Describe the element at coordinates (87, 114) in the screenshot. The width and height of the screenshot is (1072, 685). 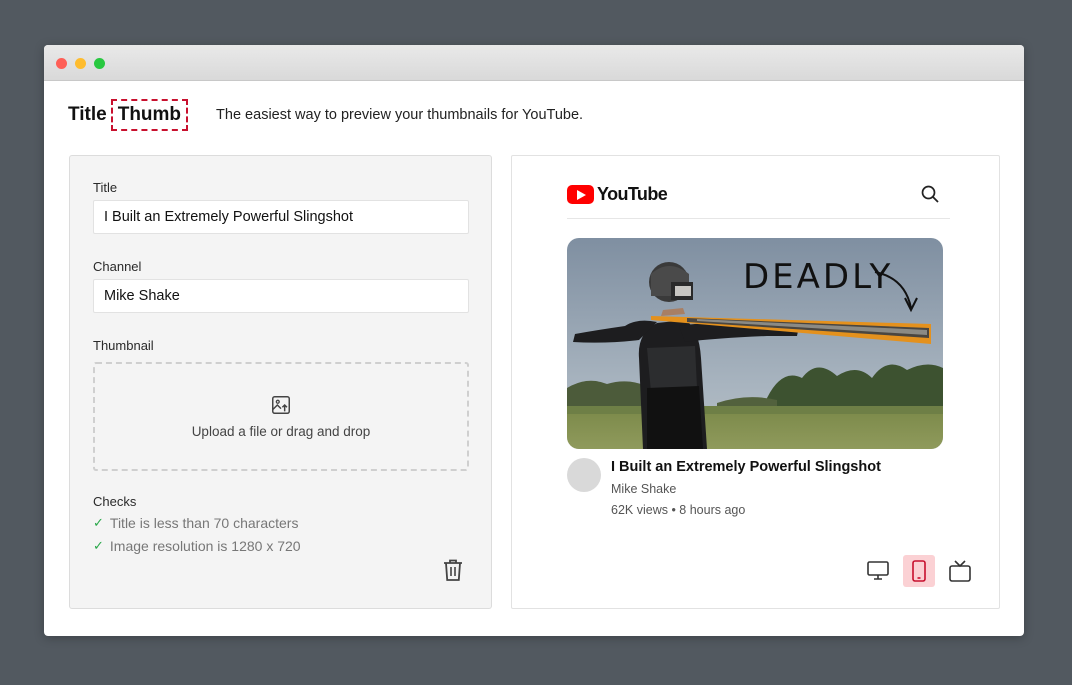
I see `logo-title: Title` at that location.